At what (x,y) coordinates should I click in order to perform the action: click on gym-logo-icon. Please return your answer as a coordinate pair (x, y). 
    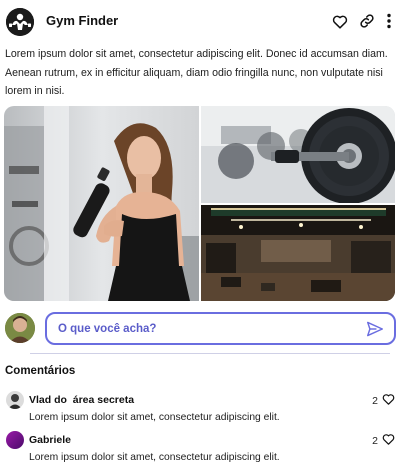
    Looking at the image, I should click on (20, 22).